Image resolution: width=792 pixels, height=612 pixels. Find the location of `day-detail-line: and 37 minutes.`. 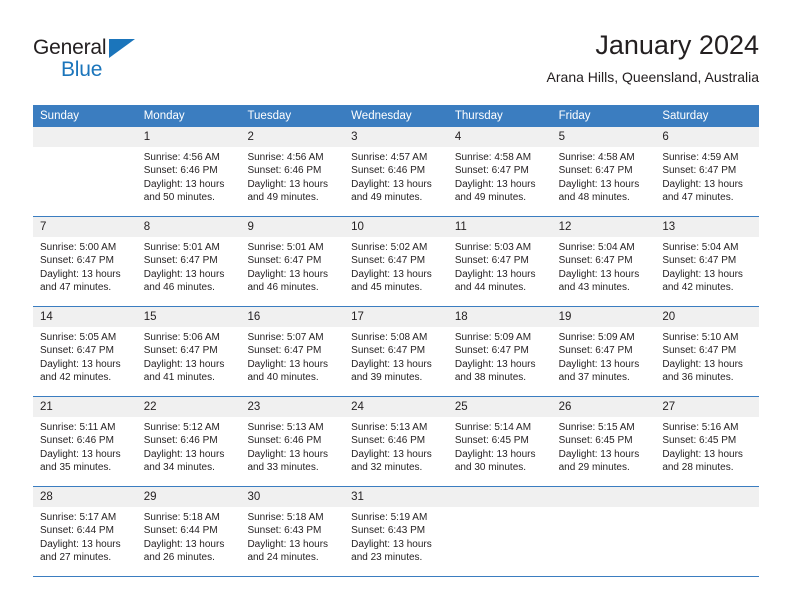

day-detail-line: and 37 minutes. is located at coordinates (594, 378).